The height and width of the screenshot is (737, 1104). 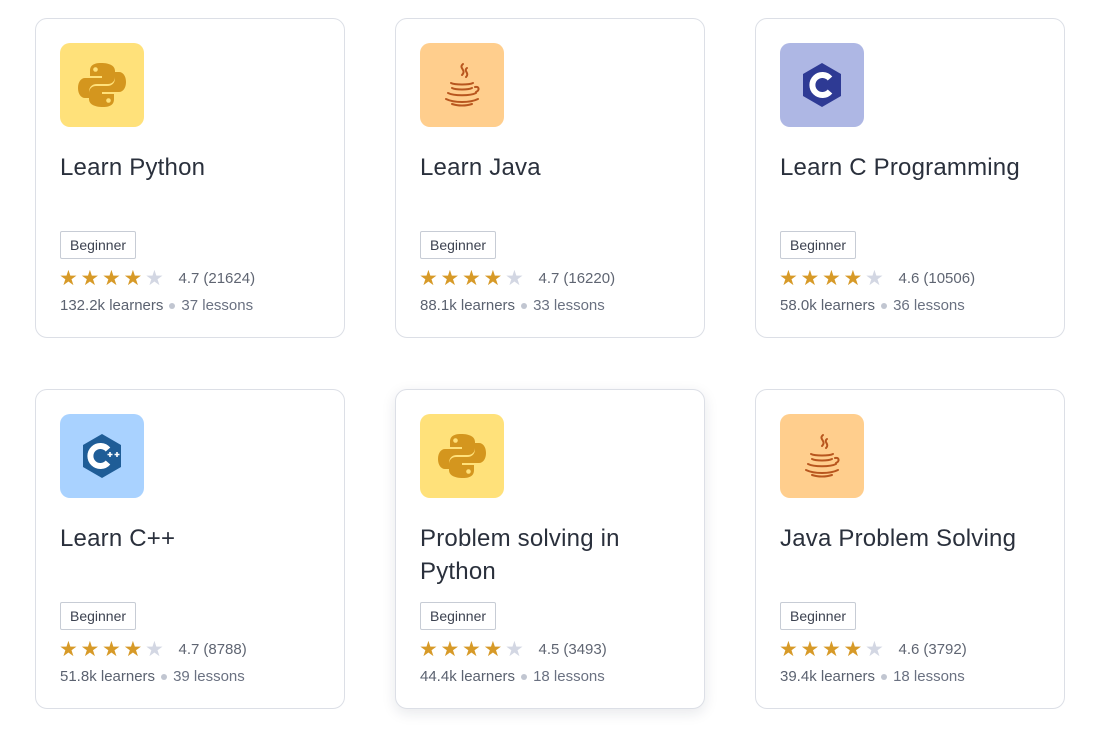 I want to click on course-stats: 39.4k learners 18 lessons, so click(x=872, y=676).